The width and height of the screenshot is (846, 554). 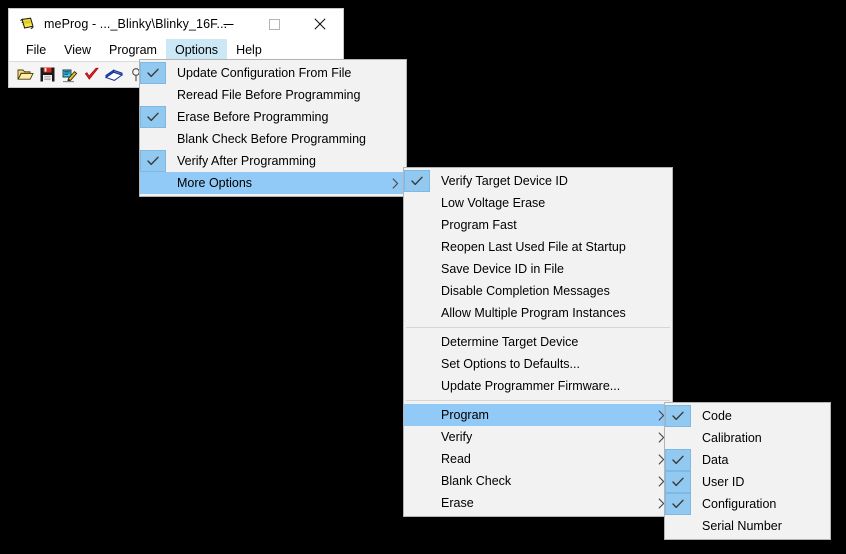 I want to click on menu-item-erase-before-programming: Erase Before Programming, so click(x=273, y=117).